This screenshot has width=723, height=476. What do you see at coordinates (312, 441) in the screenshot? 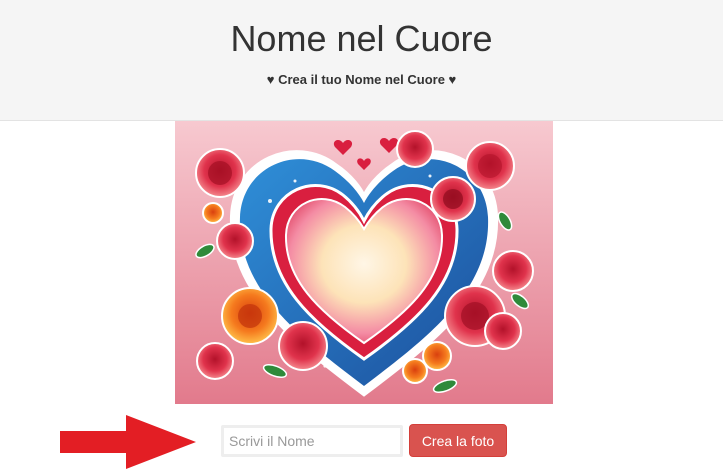
I see `name-input` at bounding box center [312, 441].